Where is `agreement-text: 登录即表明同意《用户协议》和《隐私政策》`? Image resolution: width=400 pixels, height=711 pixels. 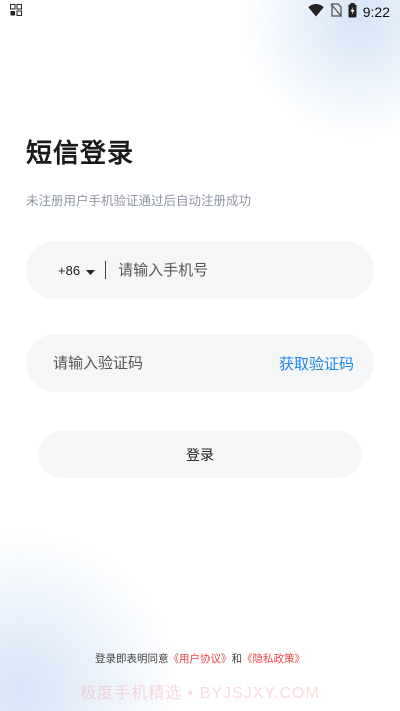
agreement-text: 登录即表明同意《用户协议》和《隐私政策》 is located at coordinates (200, 658).